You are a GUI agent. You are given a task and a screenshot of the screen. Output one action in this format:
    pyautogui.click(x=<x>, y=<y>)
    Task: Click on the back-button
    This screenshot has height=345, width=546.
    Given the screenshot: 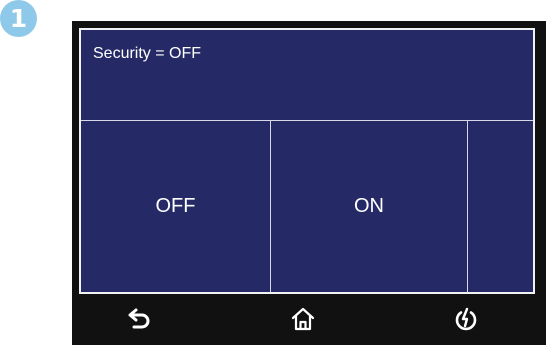 What is the action you would take?
    pyautogui.click(x=140, y=319)
    